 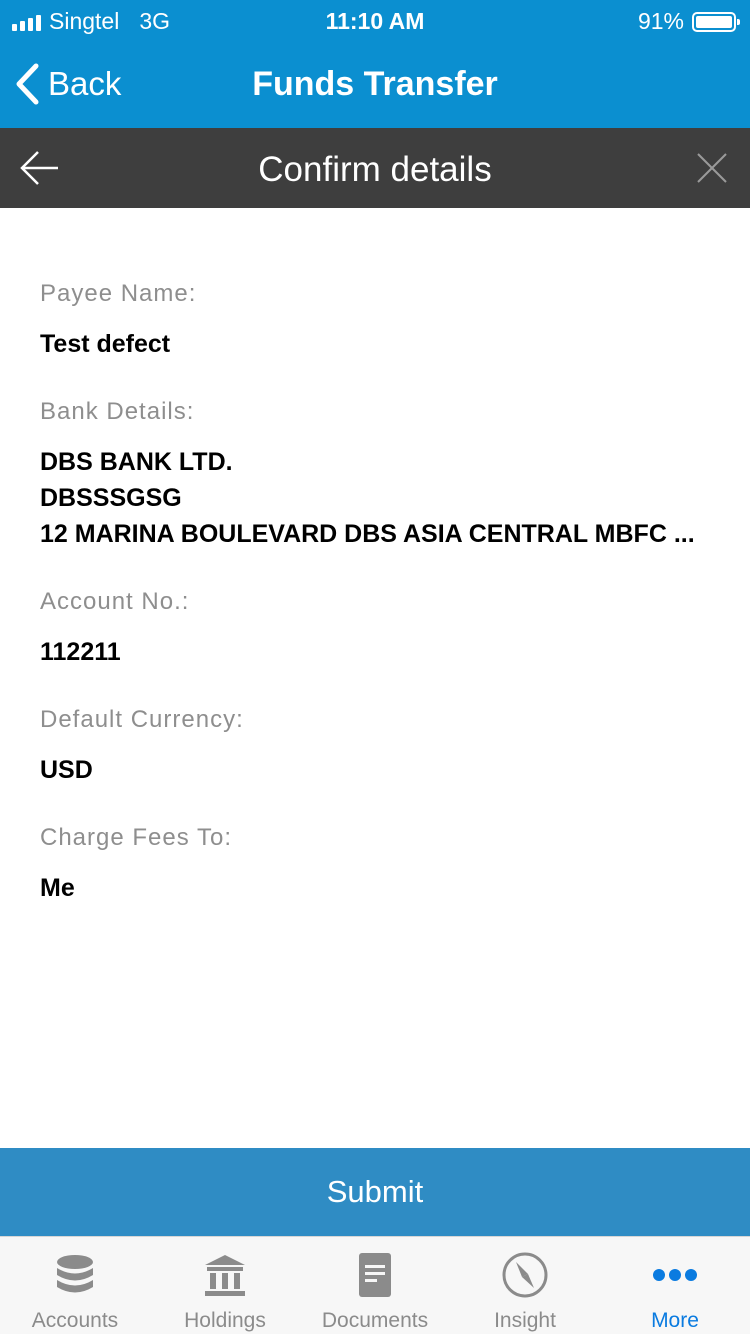 I want to click on page-title: Funds Transfer, so click(x=375, y=84).